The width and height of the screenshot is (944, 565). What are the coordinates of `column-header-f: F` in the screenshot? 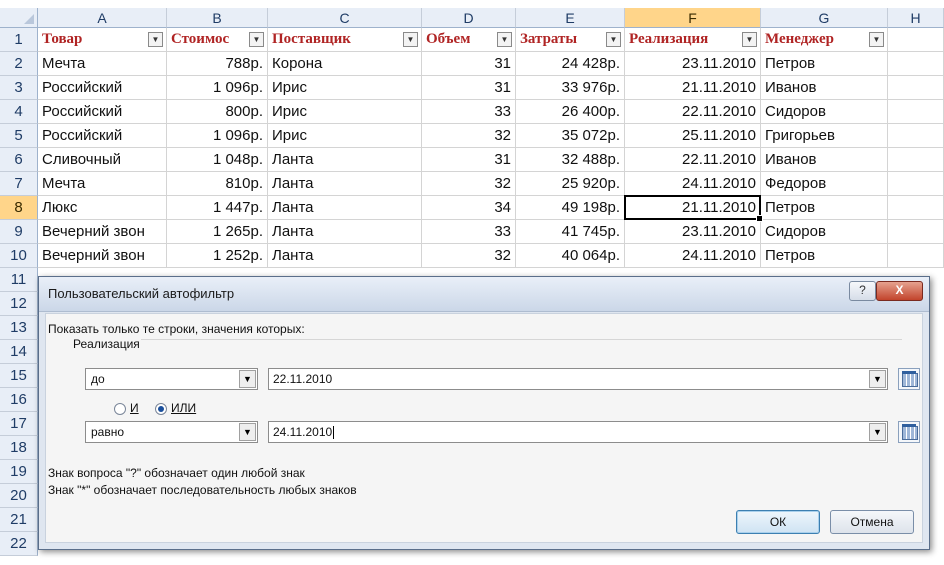 It's located at (693, 18).